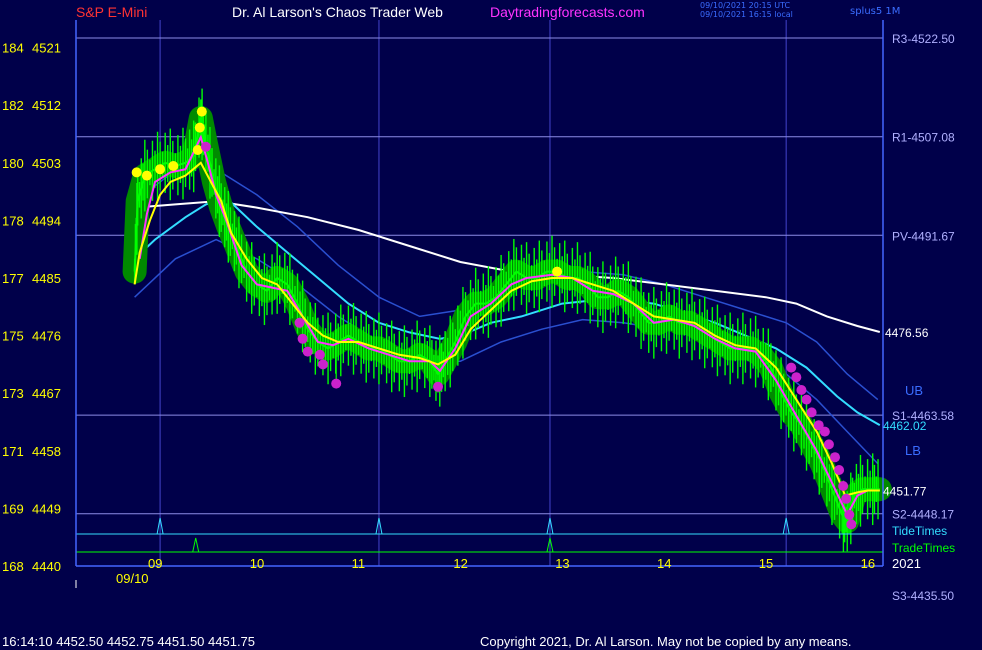  What do you see at coordinates (46, 508) in the screenshot?
I see `price-tick-label: 4449` at bounding box center [46, 508].